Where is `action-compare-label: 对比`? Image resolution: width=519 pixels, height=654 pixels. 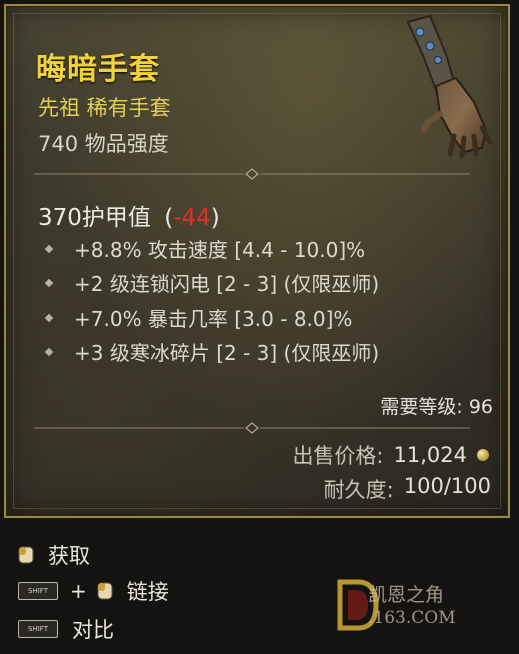
action-compare-label: 对比 is located at coordinates (93, 630).